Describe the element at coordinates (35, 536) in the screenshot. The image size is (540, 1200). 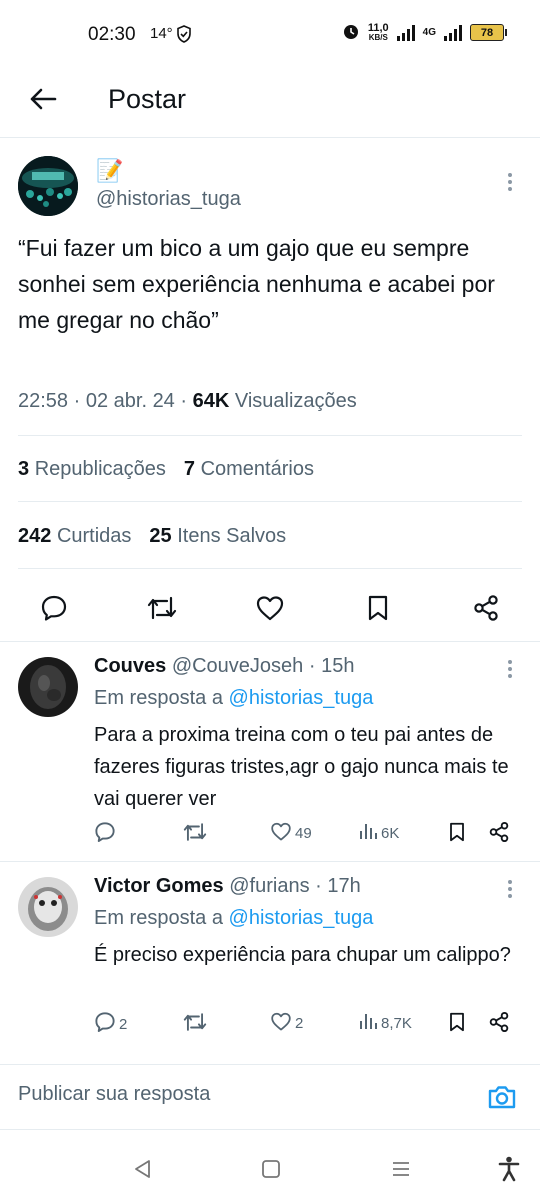
I see `likes-count: 242` at that location.